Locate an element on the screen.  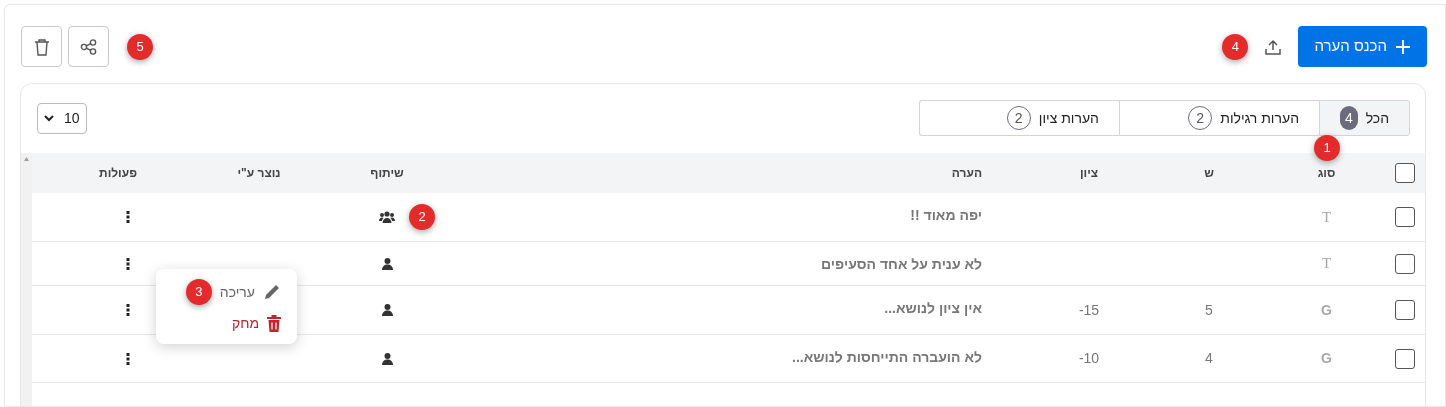
callout-badge: 3 is located at coordinates (198, 292).